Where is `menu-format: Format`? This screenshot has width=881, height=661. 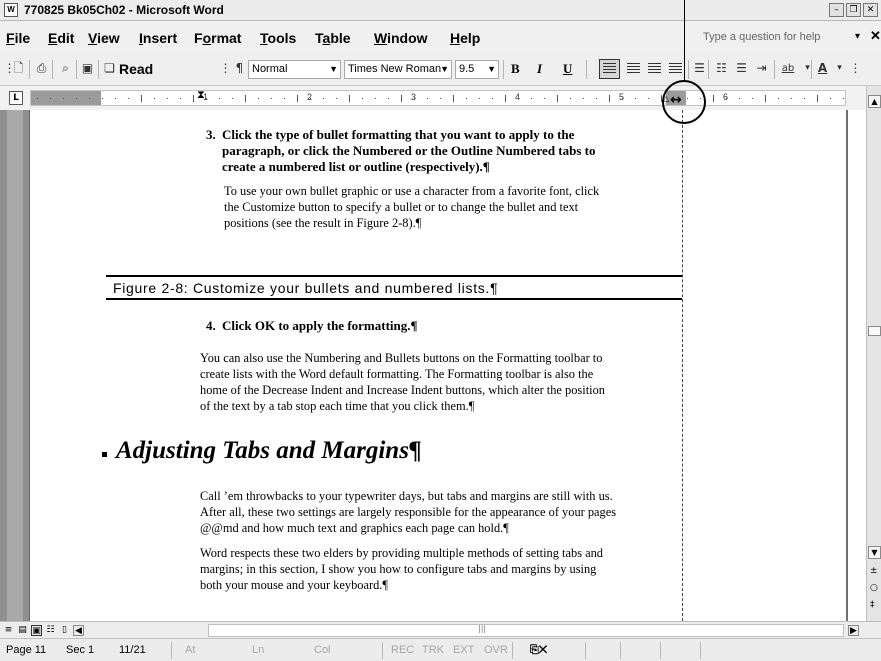 menu-format: Format is located at coordinates (217, 38).